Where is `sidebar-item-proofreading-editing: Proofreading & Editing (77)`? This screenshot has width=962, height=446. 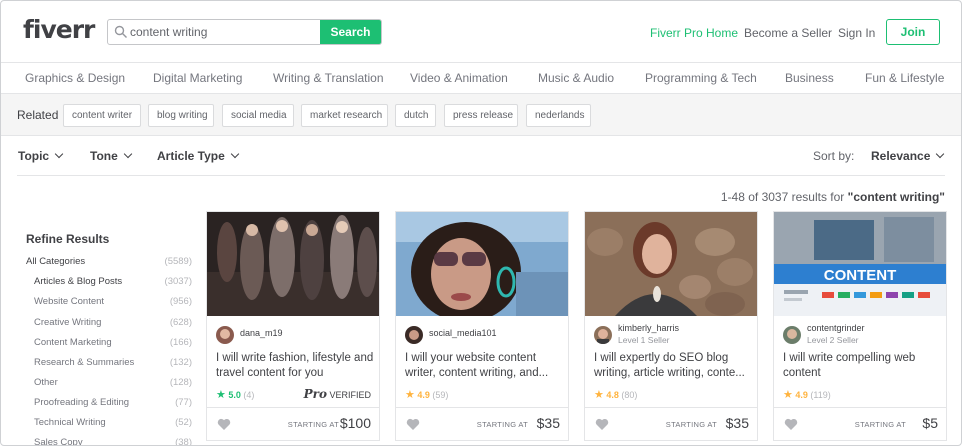 sidebar-item-proofreading-editing: Proofreading & Editing (77) is located at coordinates (113, 404).